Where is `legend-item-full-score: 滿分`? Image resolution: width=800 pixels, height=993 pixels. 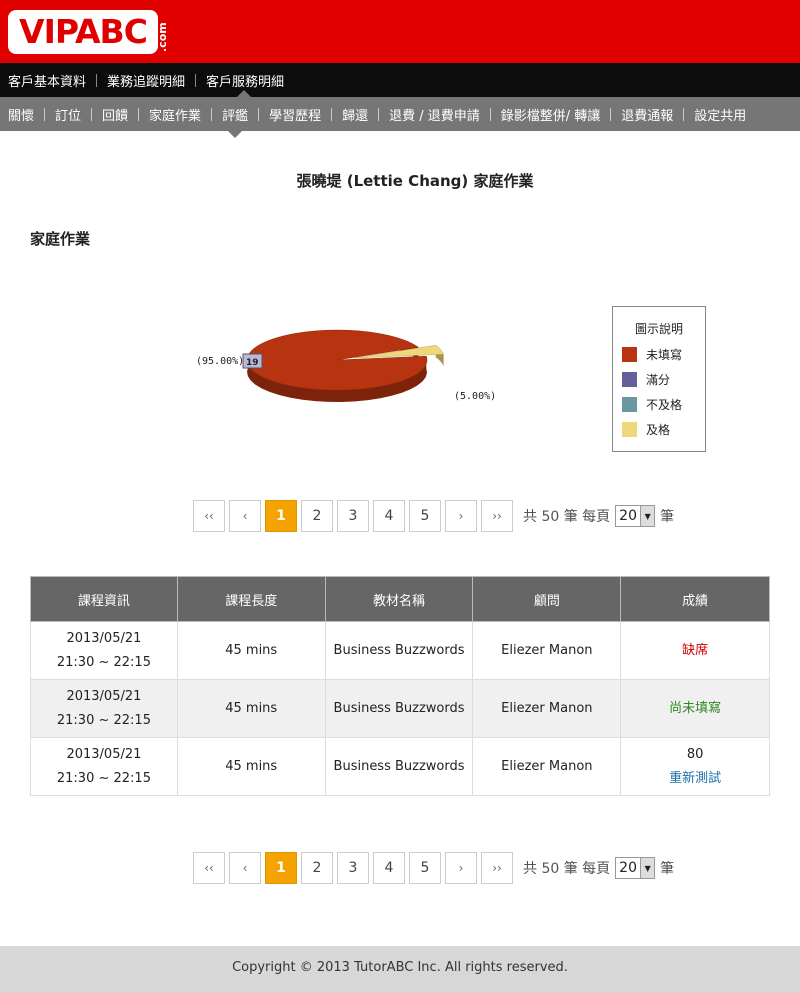 legend-item-full-score: 滿分 is located at coordinates (663, 379).